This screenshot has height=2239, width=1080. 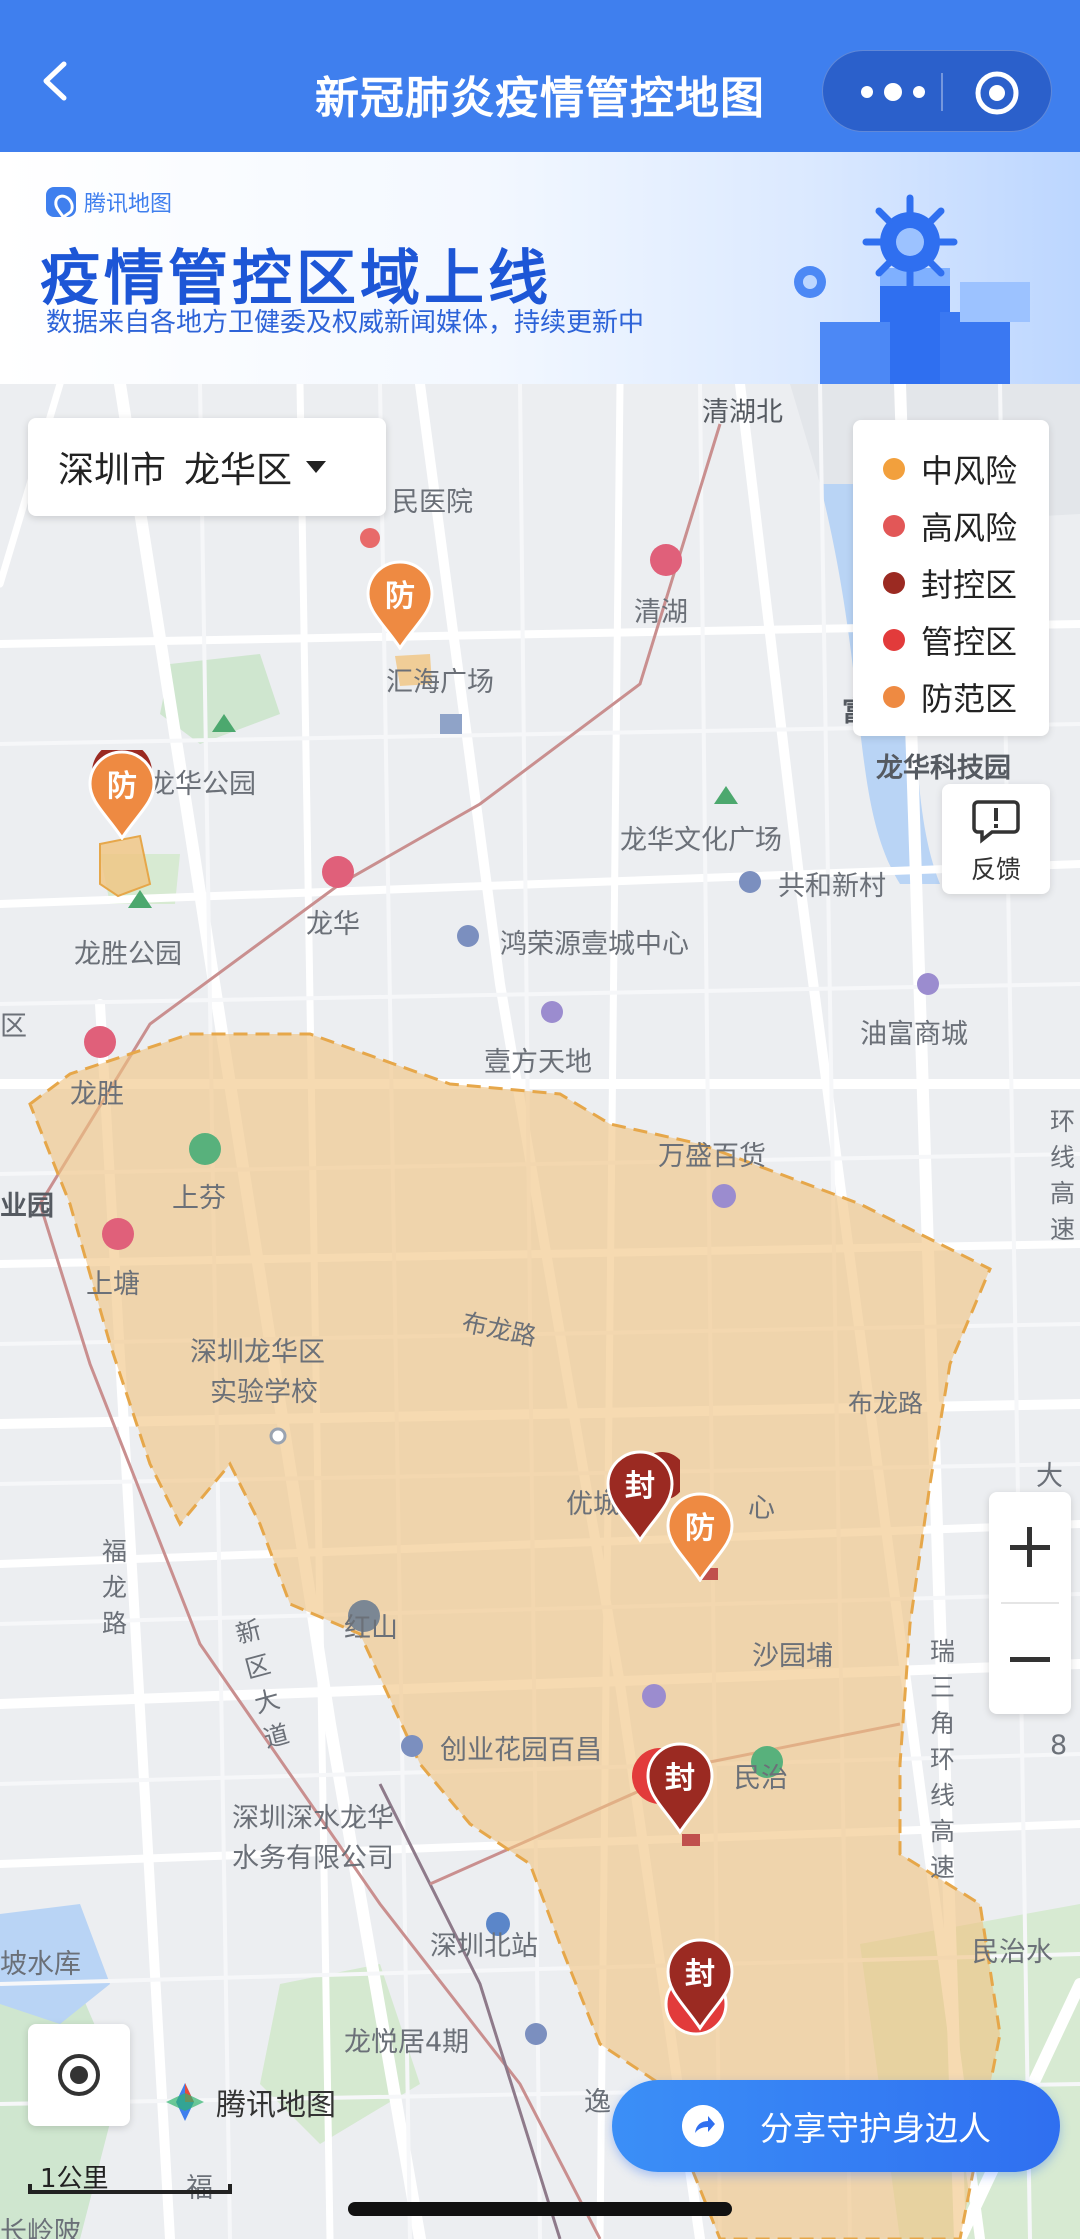 I want to click on legend-label: 高风险, so click(x=969, y=527).